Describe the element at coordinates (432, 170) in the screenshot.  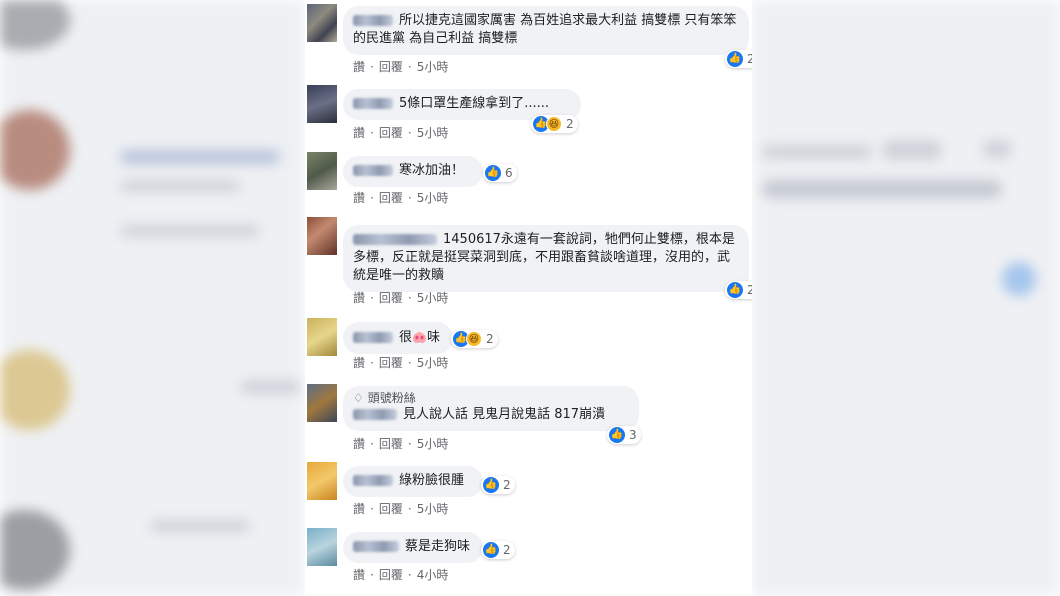
I see `comment-text: 寒冰加油！` at that location.